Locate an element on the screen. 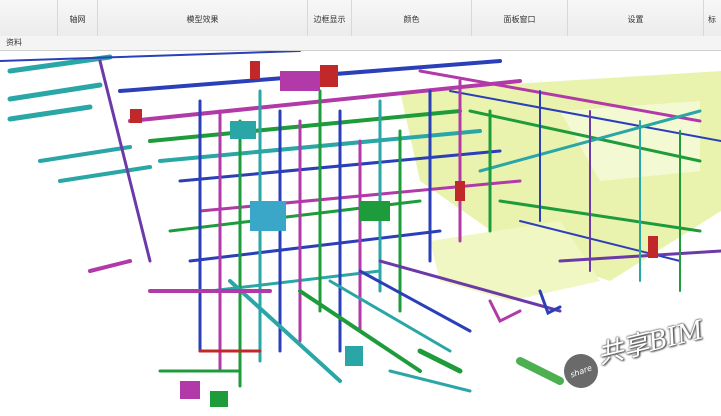  settings-button: 设置 is located at coordinates (636, 18).